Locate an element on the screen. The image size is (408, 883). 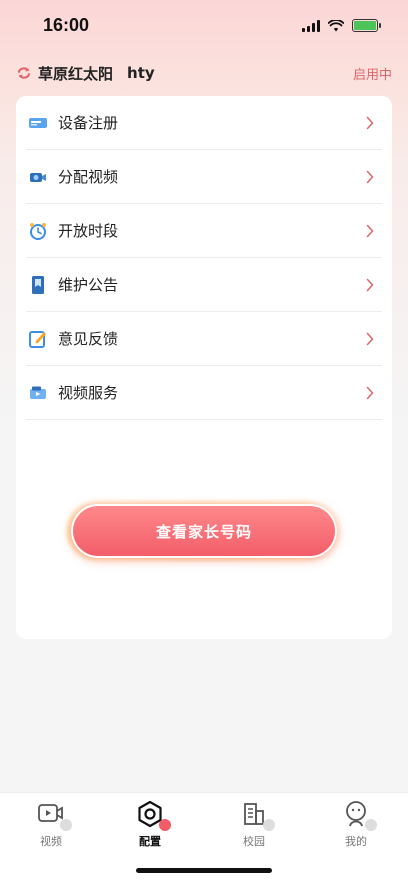
video-icon is located at coordinates (54, 815).